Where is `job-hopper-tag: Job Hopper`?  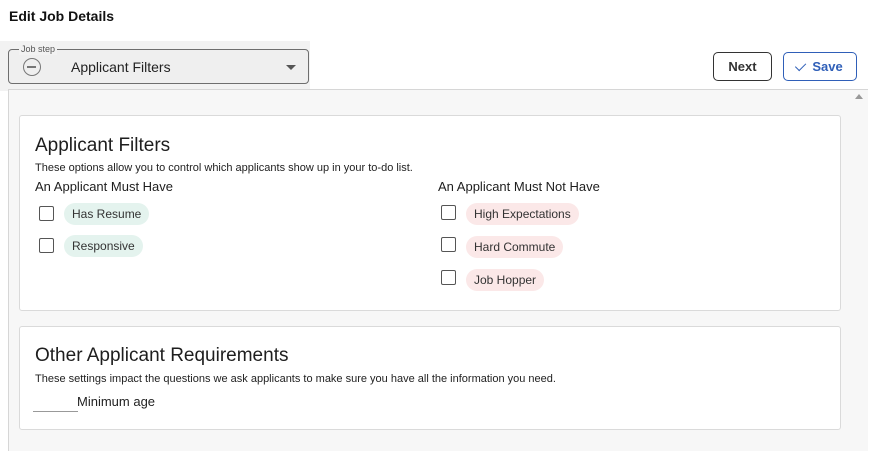 job-hopper-tag: Job Hopper is located at coordinates (505, 280).